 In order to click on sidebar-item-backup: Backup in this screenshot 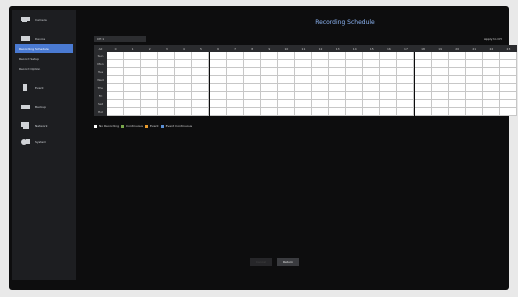, I will do `click(44, 106)`.